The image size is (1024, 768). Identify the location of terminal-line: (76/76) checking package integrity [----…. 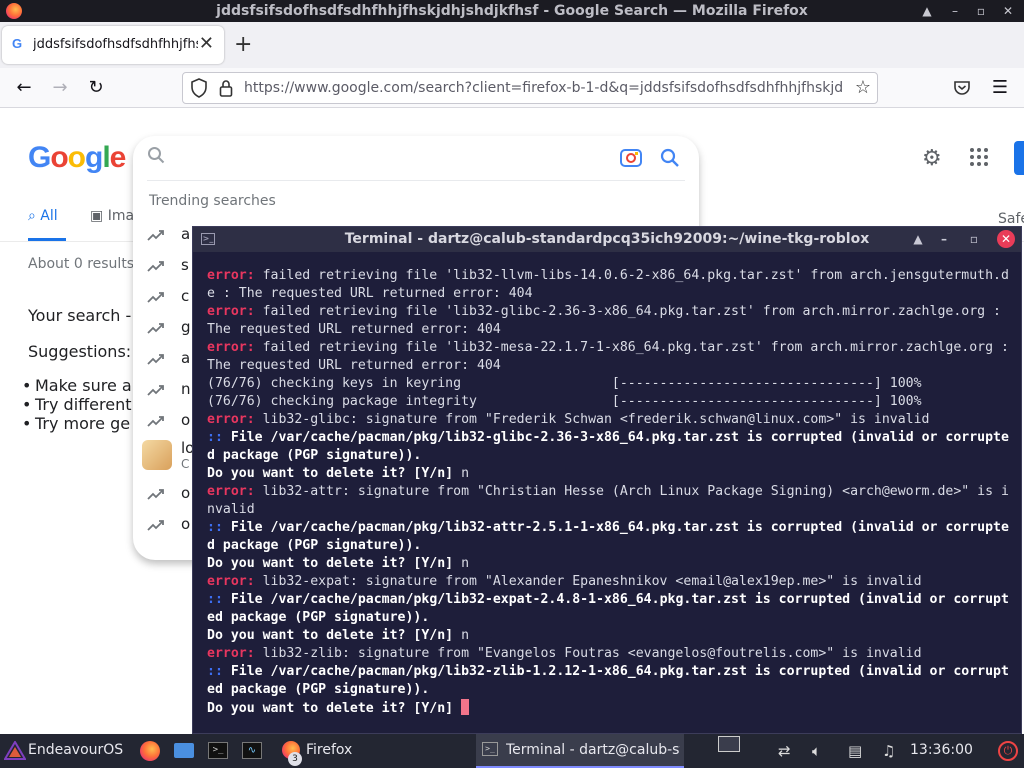
(610, 402).